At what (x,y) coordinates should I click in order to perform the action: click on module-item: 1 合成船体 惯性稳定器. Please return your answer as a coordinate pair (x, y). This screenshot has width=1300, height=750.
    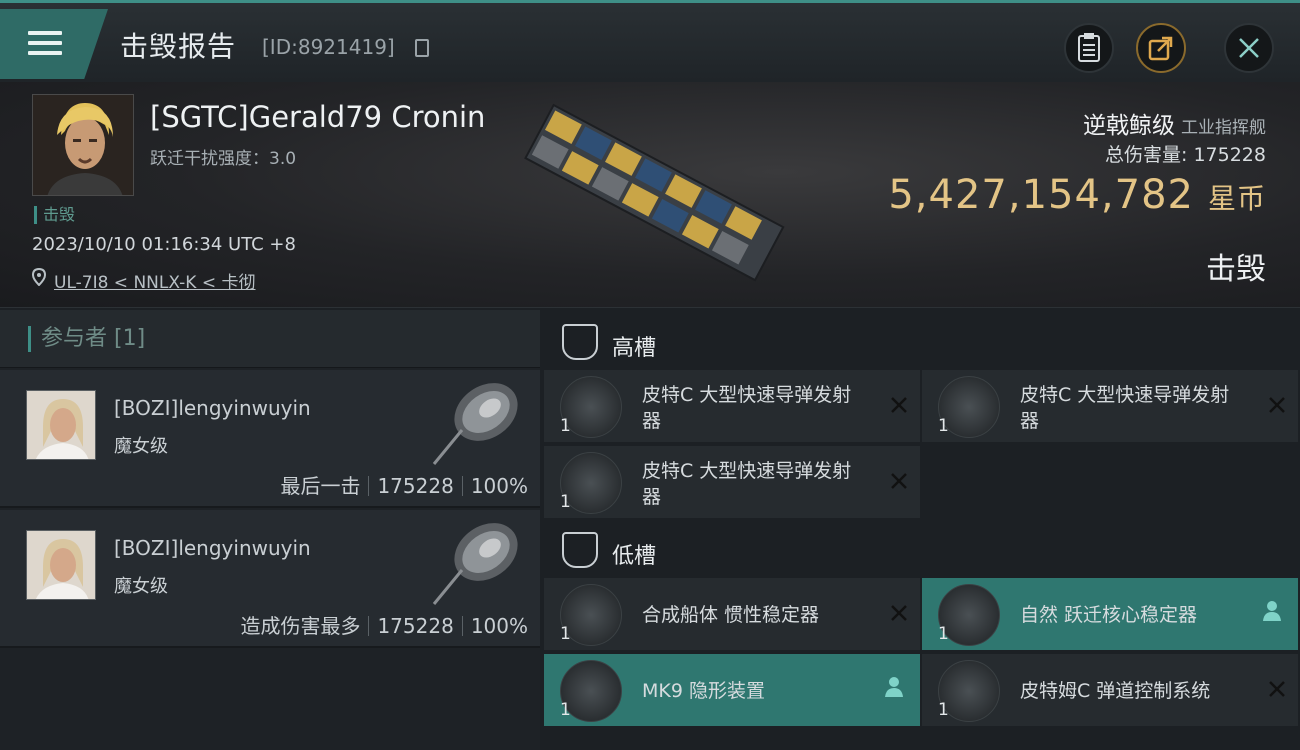
    Looking at the image, I should click on (732, 614).